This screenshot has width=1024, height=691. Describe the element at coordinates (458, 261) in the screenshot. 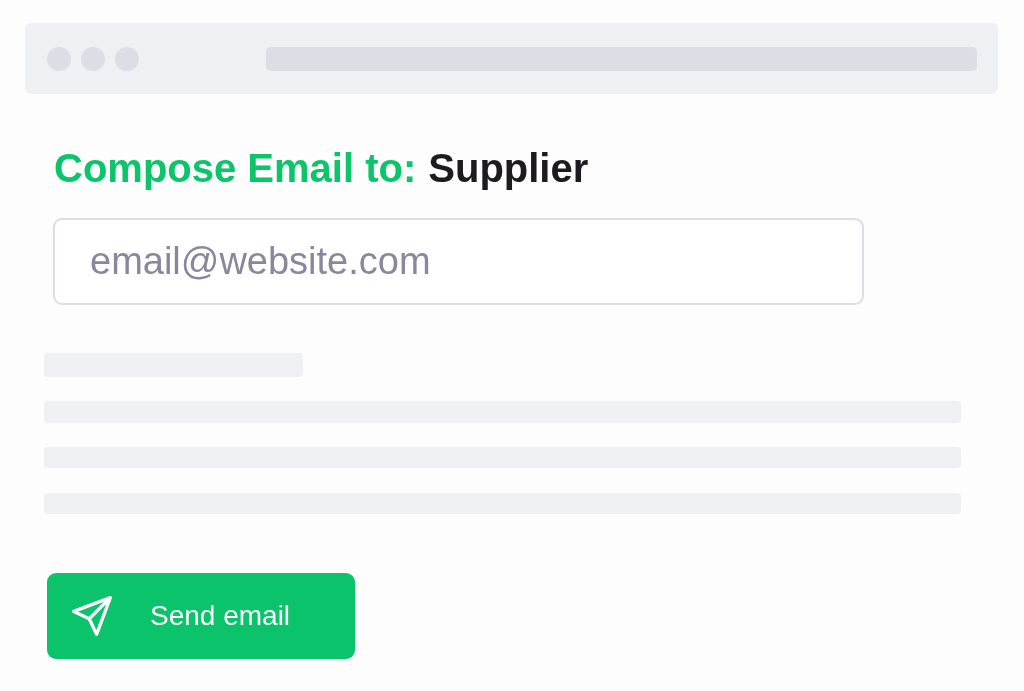

I see `email-field: email@website.com` at that location.